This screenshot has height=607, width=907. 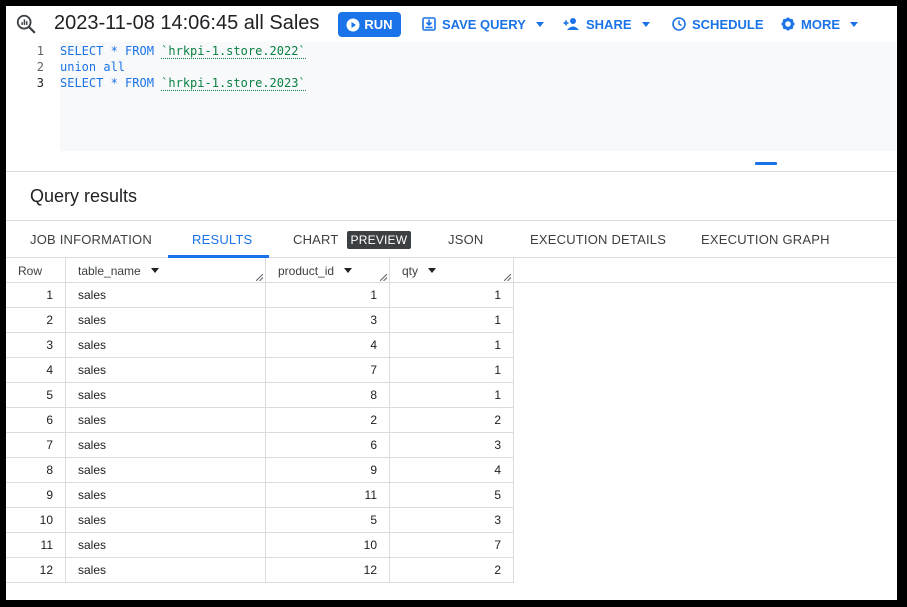 What do you see at coordinates (91, 239) in the screenshot?
I see `tab-job-information: JOB INFORMATION` at bounding box center [91, 239].